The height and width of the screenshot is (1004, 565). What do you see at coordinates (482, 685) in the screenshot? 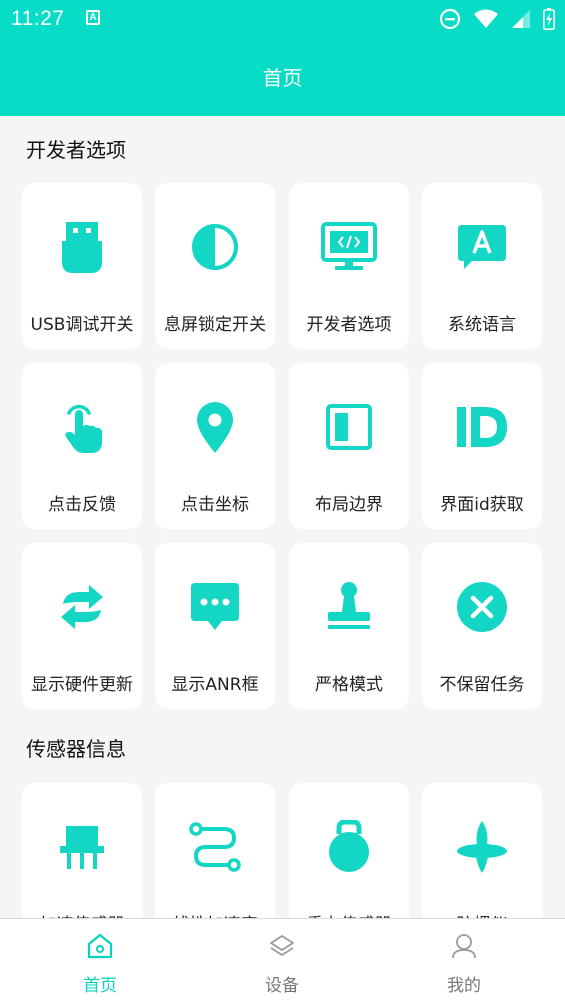
I see `card-label: 不保留任务` at bounding box center [482, 685].